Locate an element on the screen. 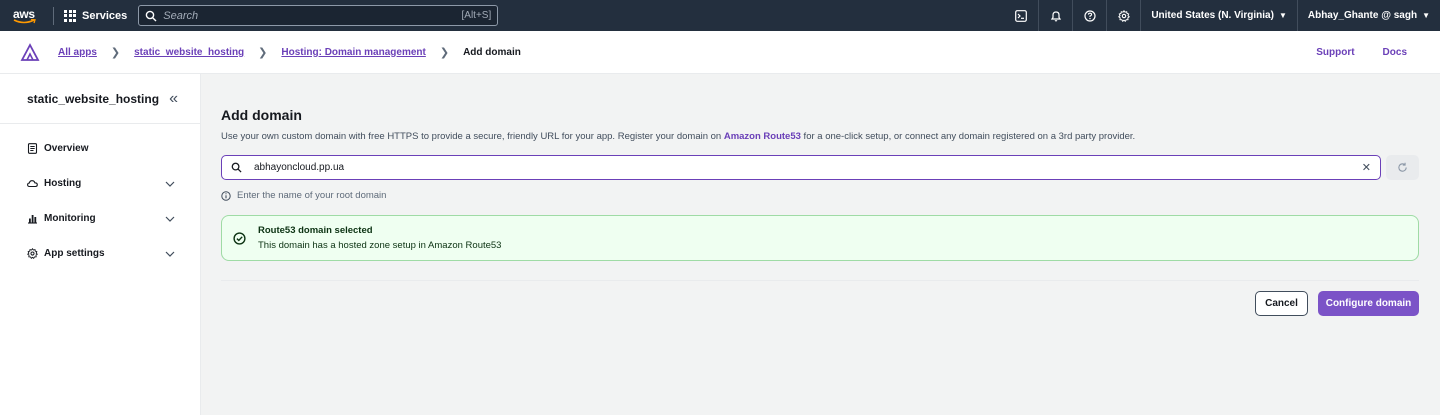 The image size is (1440, 415). smile-arrow-icon is located at coordinates (24, 20).